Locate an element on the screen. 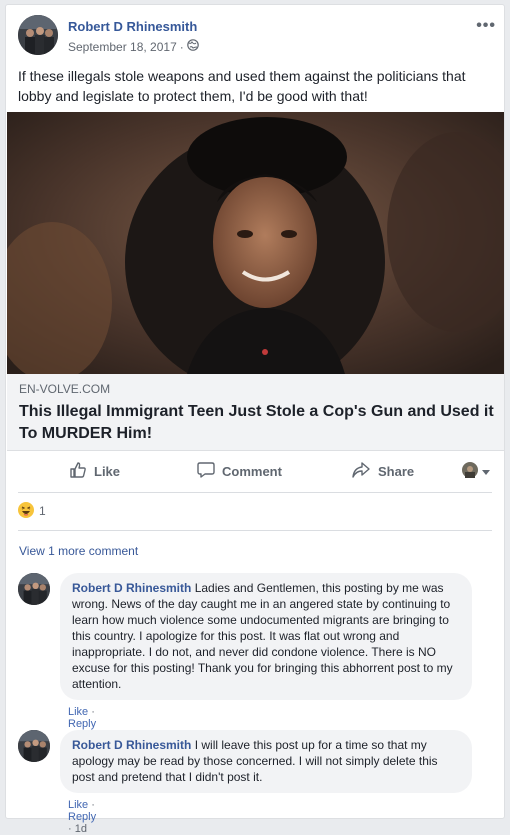  share-button: Share is located at coordinates (382, 471).